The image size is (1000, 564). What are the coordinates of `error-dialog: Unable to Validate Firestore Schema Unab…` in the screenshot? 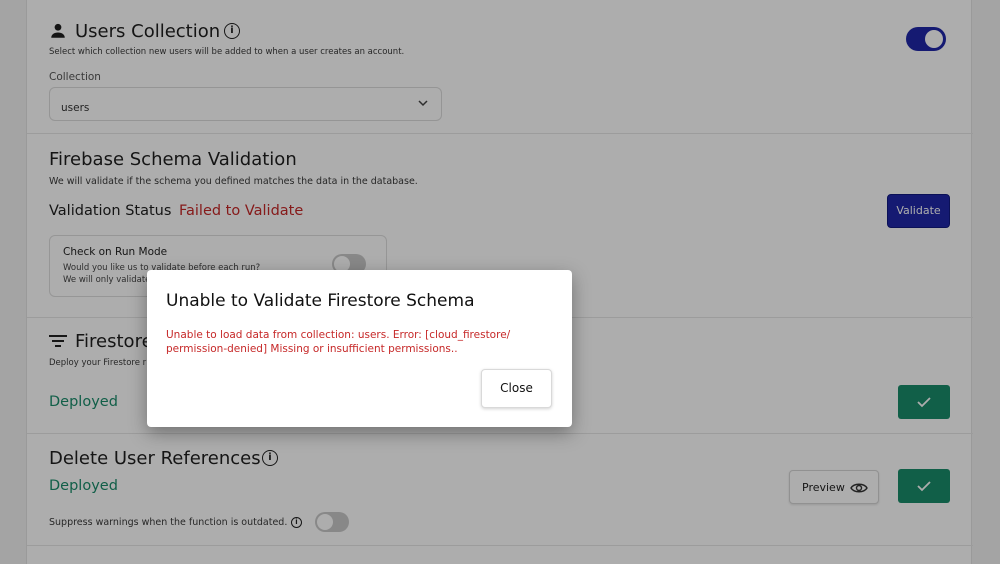 It's located at (359, 348).